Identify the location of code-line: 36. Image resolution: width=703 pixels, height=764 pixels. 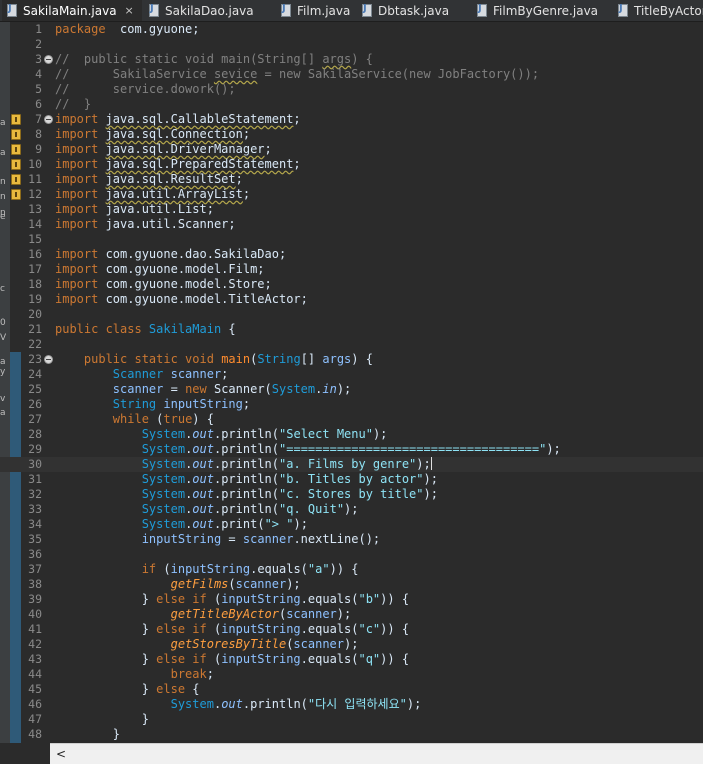
(351, 554).